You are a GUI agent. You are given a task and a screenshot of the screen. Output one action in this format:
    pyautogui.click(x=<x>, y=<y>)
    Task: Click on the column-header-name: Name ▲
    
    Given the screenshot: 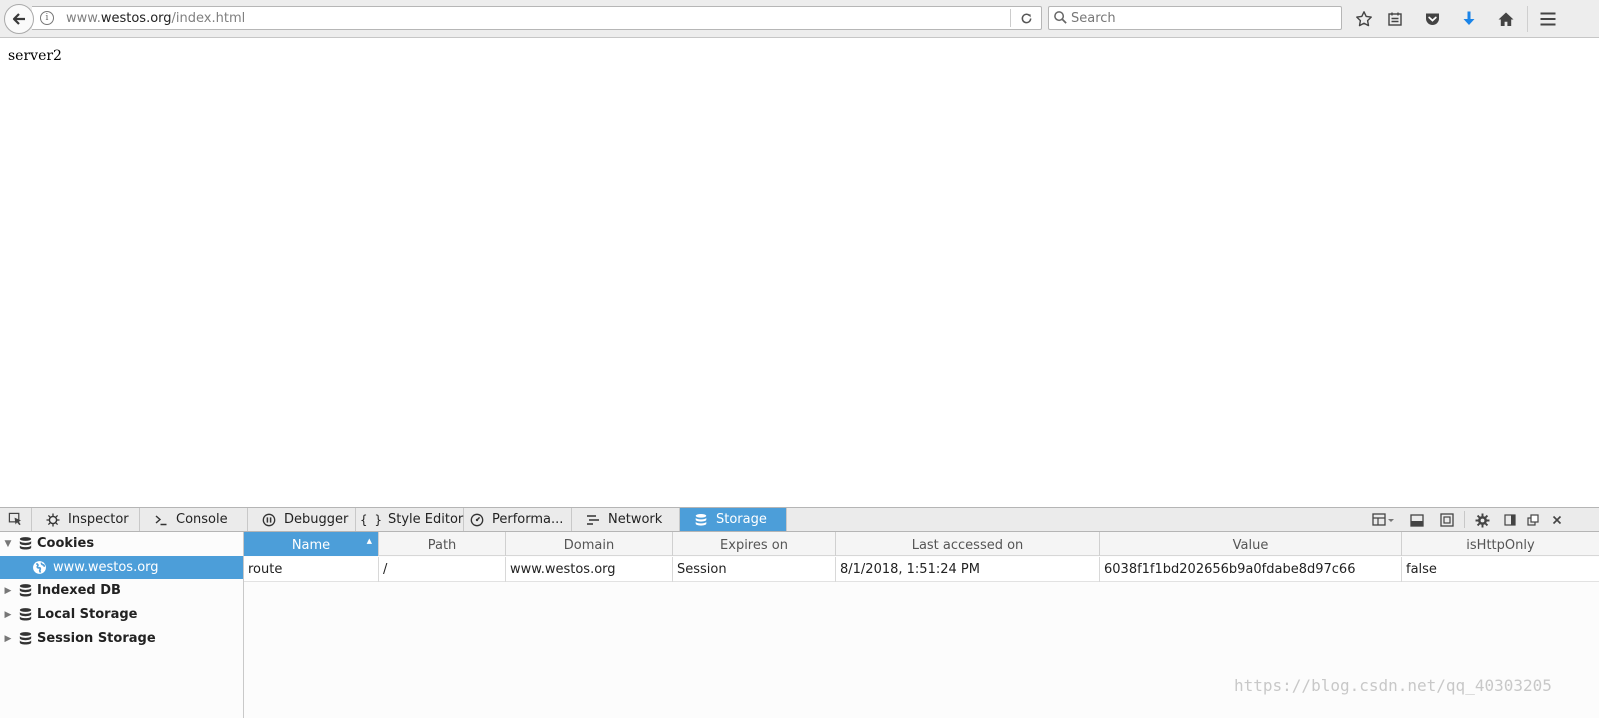 What is the action you would take?
    pyautogui.click(x=311, y=544)
    